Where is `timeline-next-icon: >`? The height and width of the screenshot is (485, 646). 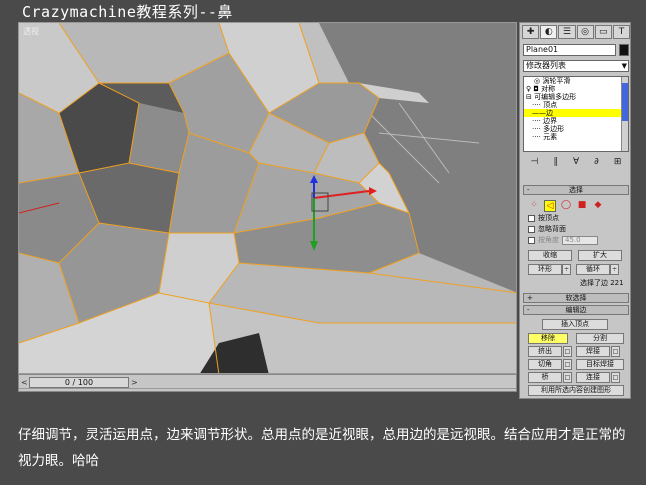 timeline-next-icon: > is located at coordinates (134, 382).